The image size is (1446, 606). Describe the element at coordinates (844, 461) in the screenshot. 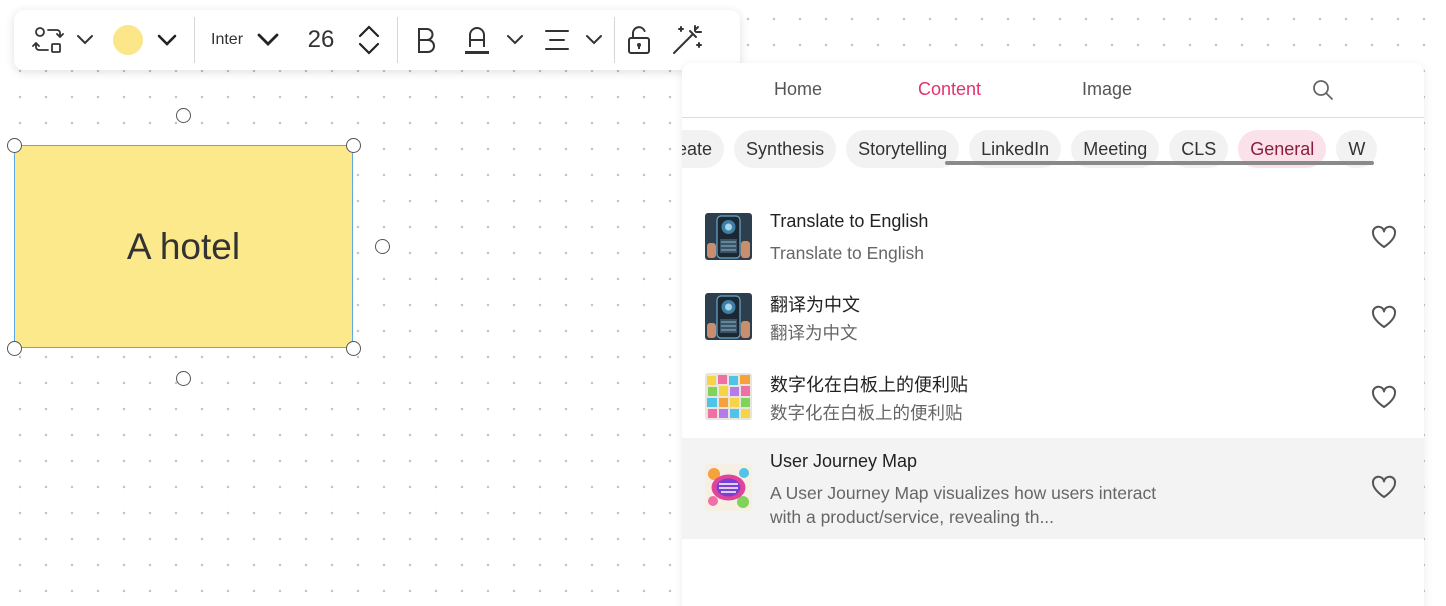

I see `item-title: User Journey Map` at that location.